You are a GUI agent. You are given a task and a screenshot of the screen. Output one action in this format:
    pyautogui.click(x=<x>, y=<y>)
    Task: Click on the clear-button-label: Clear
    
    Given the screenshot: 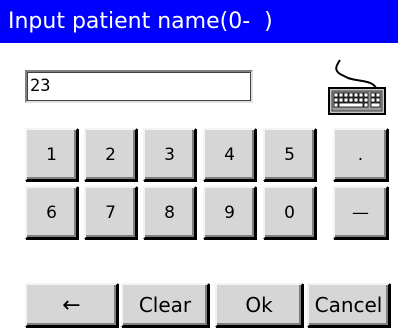 What is the action you would take?
    pyautogui.click(x=165, y=305)
    